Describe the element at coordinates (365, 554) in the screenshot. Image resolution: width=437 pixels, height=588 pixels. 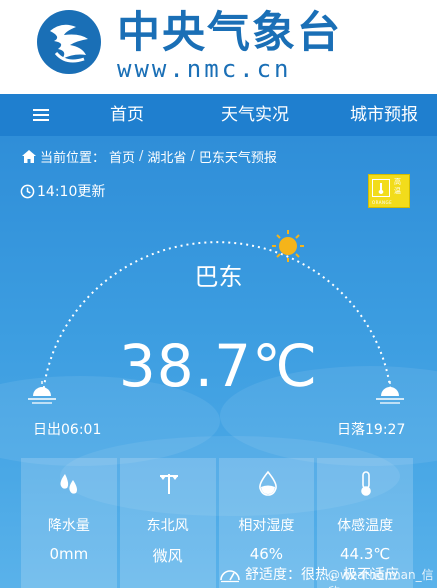
I see `feels-like-value: 44.3℃` at that location.